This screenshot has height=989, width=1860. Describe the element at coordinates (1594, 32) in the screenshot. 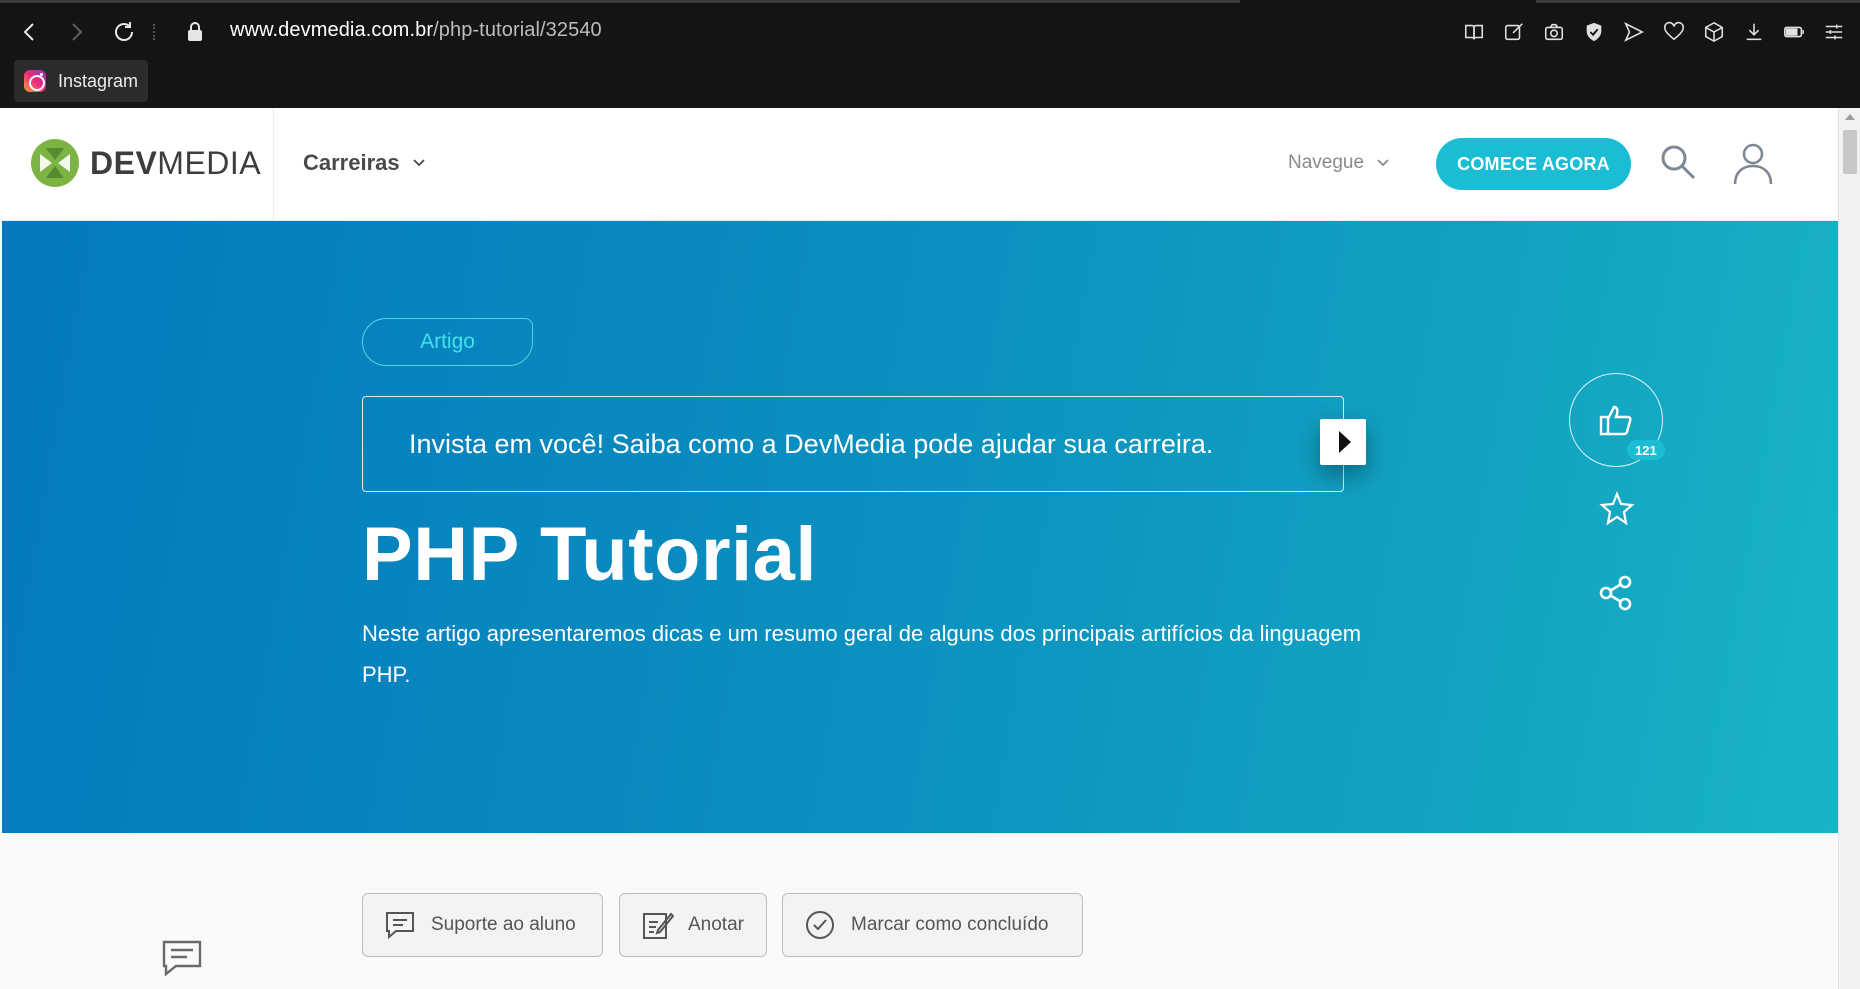

I see `shield-icon` at that location.